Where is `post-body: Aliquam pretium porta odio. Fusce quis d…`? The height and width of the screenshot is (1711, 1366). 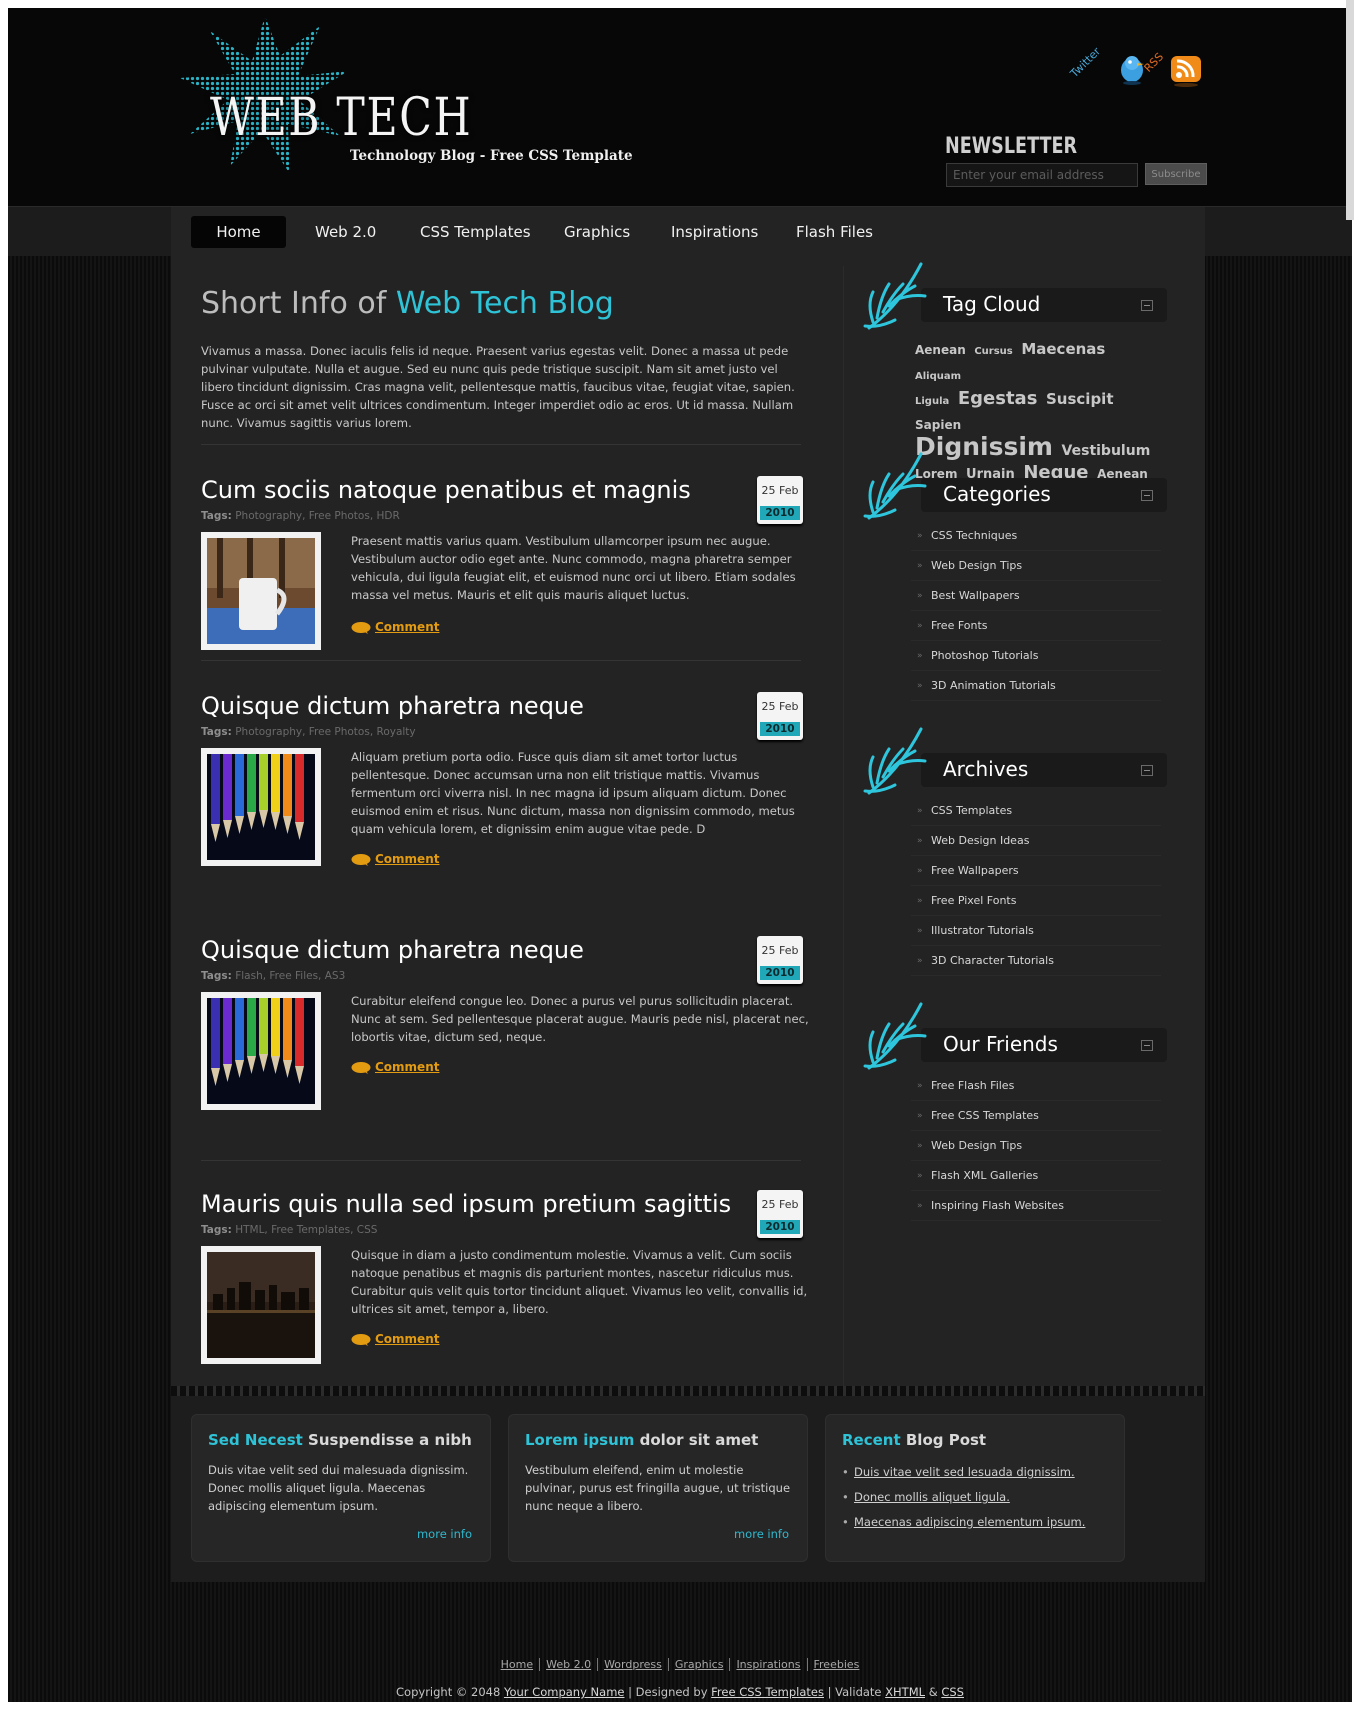
post-body: Aliquam pretium porta odio. Fusce quis d… is located at coordinates (573, 793).